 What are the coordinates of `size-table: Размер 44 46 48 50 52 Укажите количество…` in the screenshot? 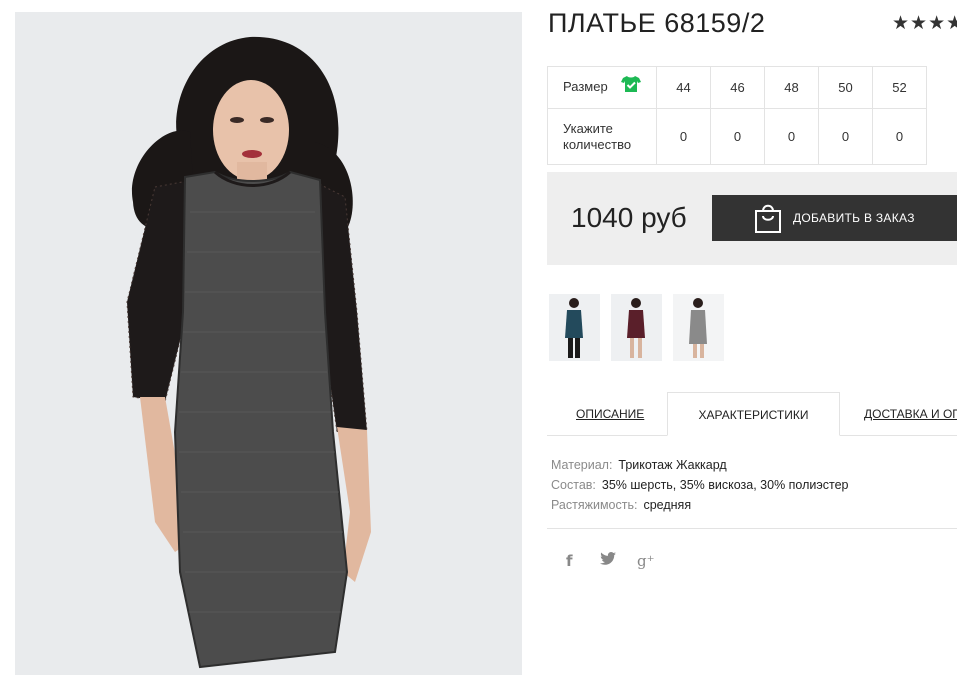 It's located at (737, 115).